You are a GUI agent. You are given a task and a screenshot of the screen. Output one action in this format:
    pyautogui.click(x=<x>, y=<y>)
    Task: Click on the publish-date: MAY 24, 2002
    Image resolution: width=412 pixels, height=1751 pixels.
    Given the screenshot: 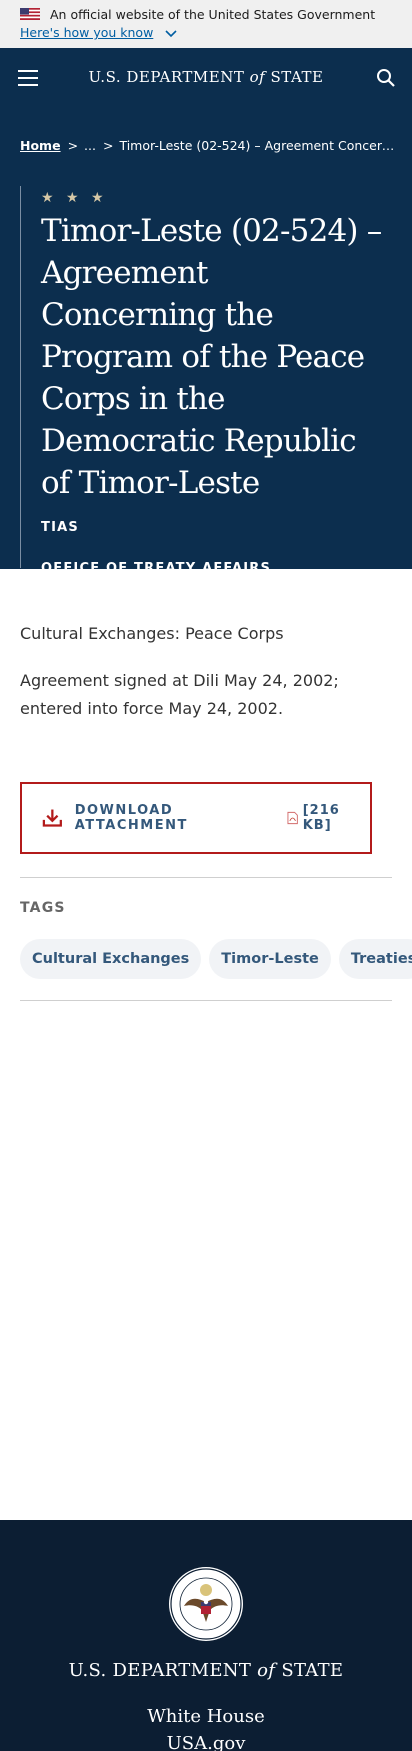 What is the action you would take?
    pyautogui.click(x=87, y=610)
    